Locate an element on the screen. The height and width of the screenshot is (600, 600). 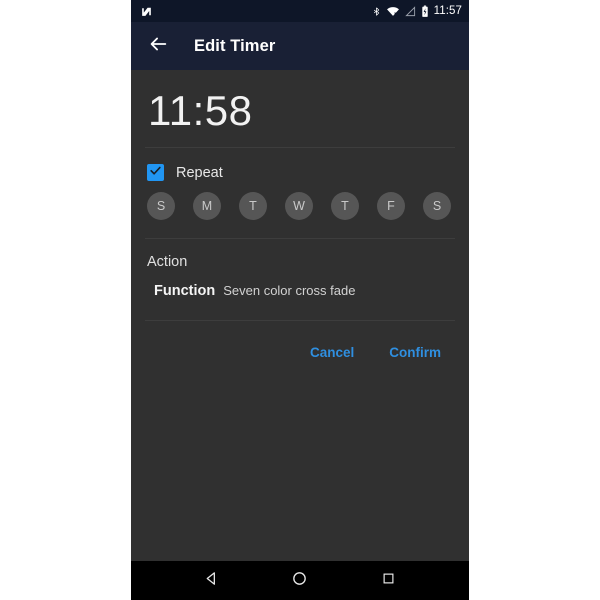
divider-after-action is located at coordinates (300, 321).